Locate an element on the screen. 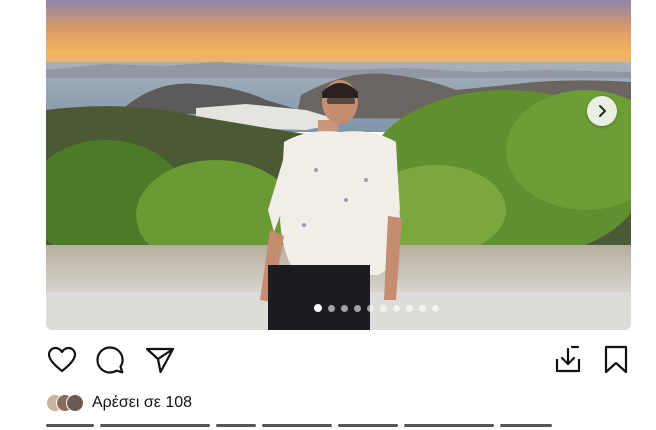 This screenshot has height=430, width=656. bookmark-icon is located at coordinates (616, 359).